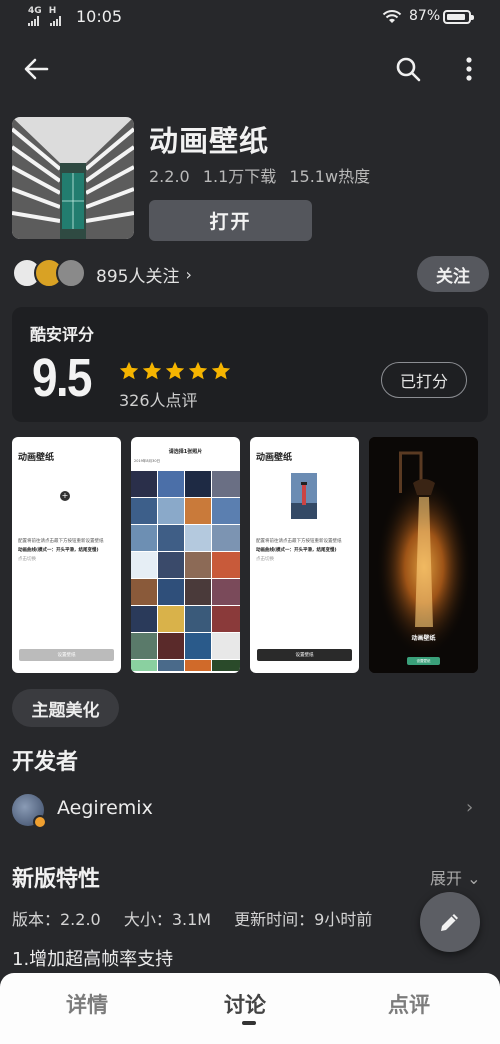  I want to click on developer-heading: 开发者, so click(45, 762).